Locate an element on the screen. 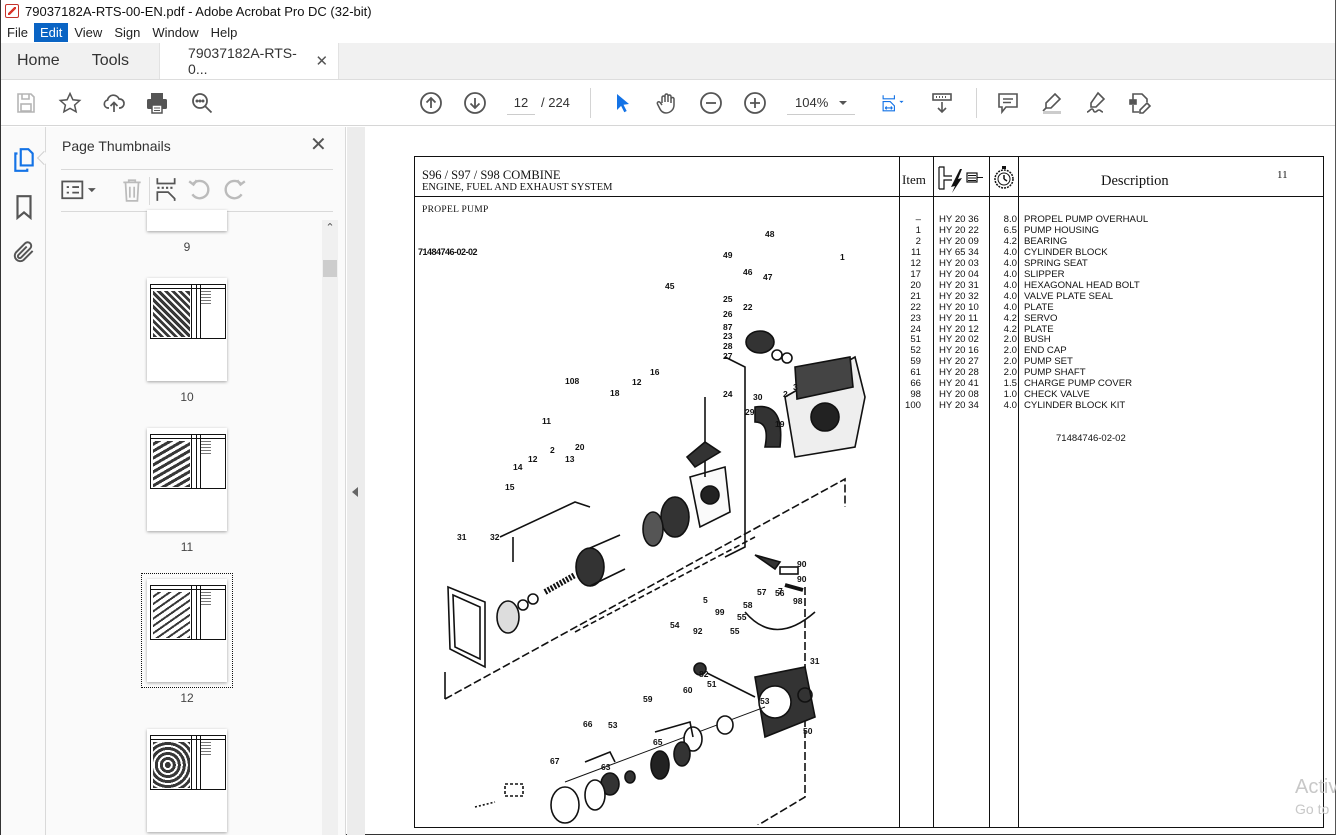  part-hours: 8.0 is located at coordinates (1010, 219).